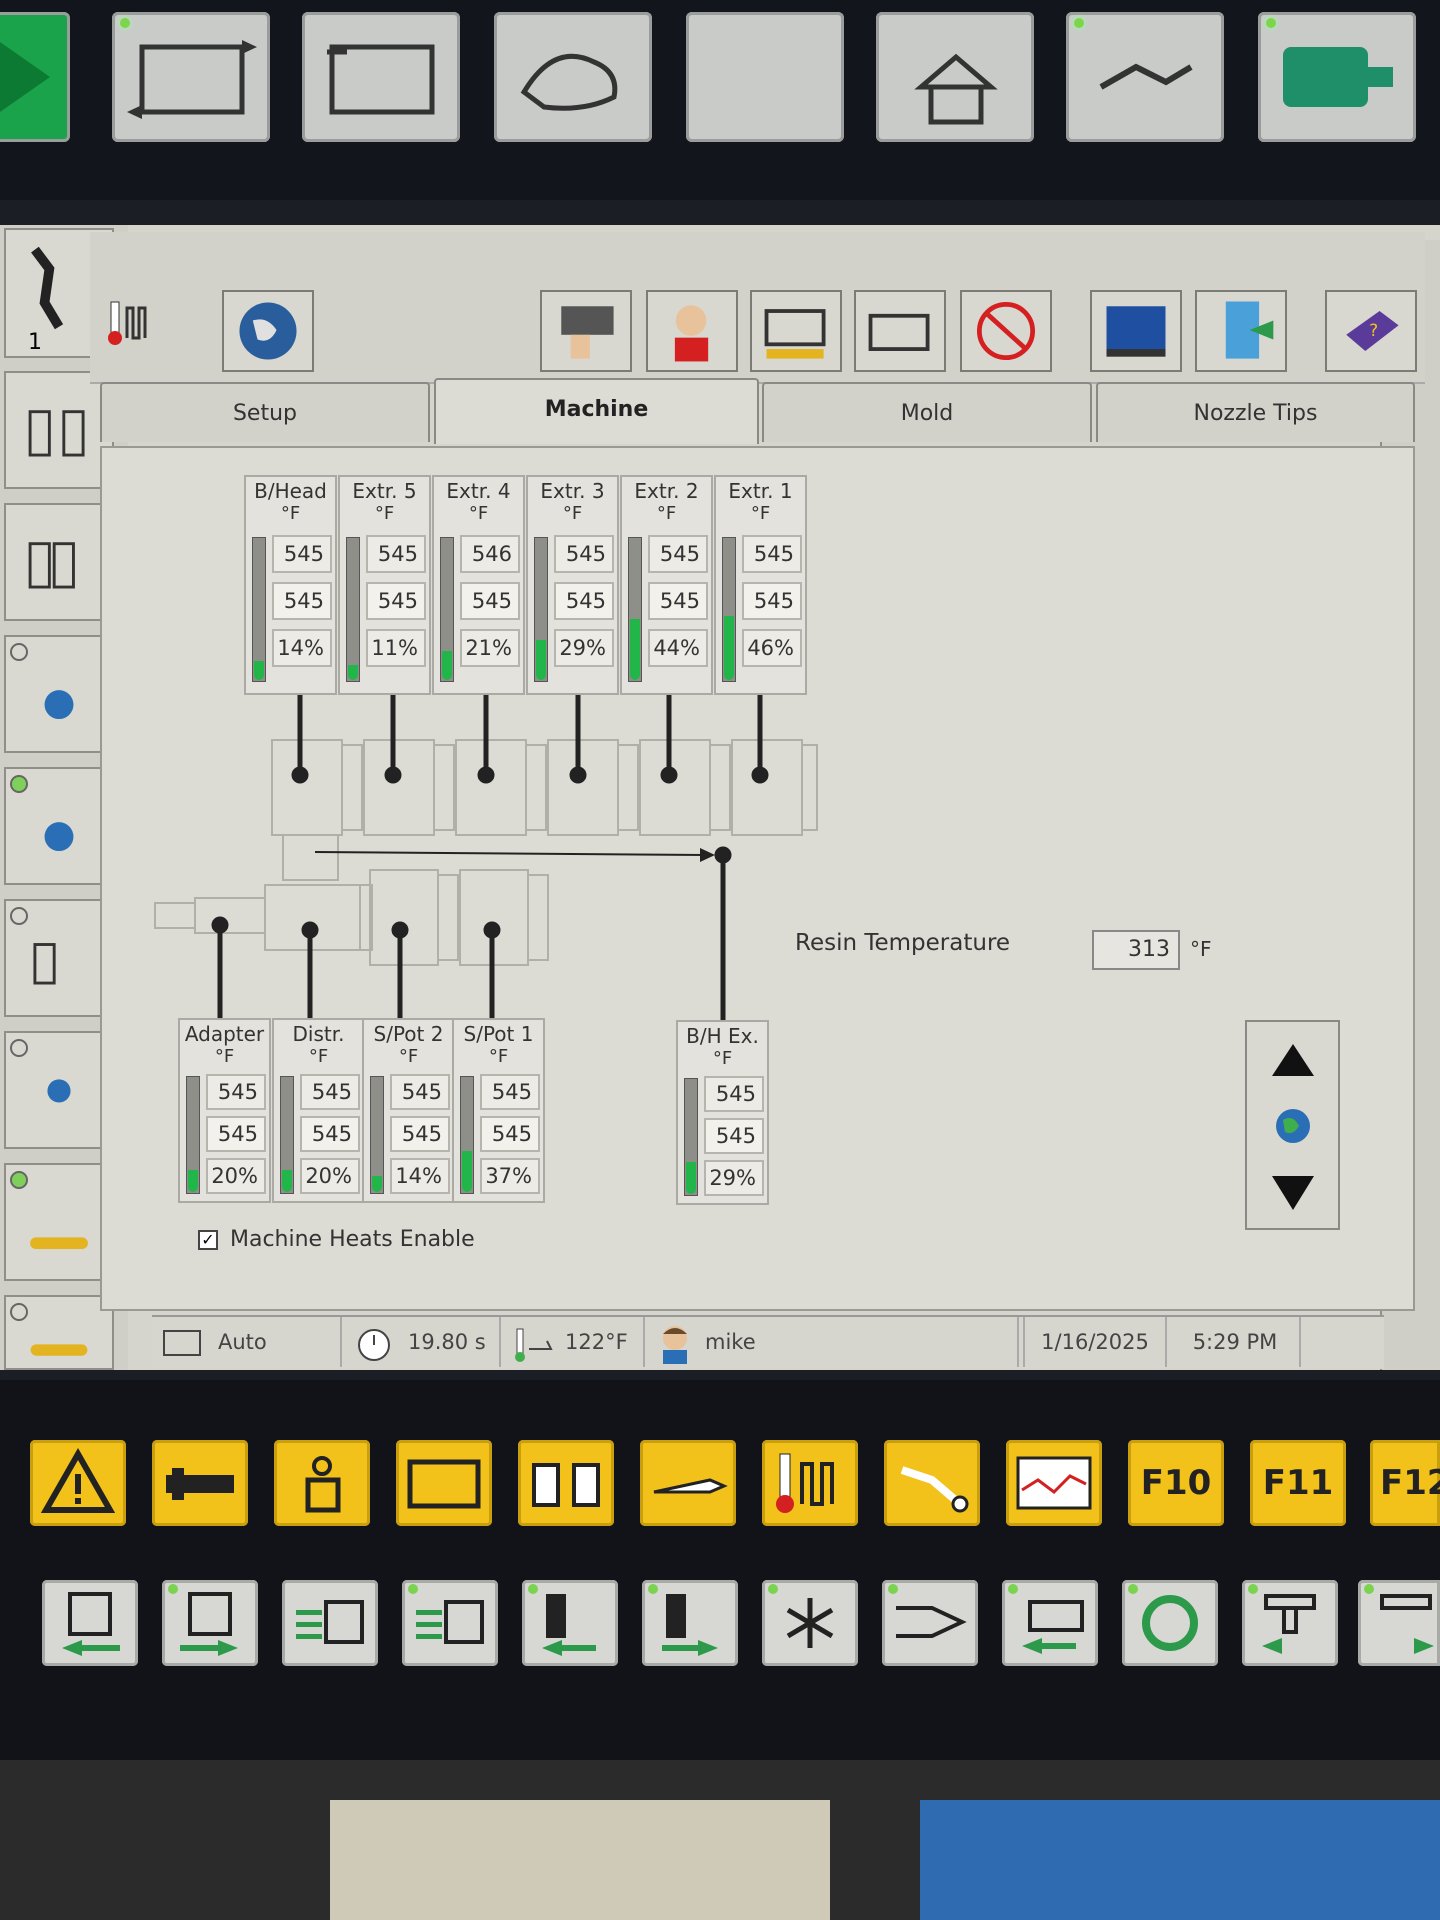 This screenshot has height=1920, width=1440. Describe the element at coordinates (1054, 1483) in the screenshot. I see `graph-key` at that location.